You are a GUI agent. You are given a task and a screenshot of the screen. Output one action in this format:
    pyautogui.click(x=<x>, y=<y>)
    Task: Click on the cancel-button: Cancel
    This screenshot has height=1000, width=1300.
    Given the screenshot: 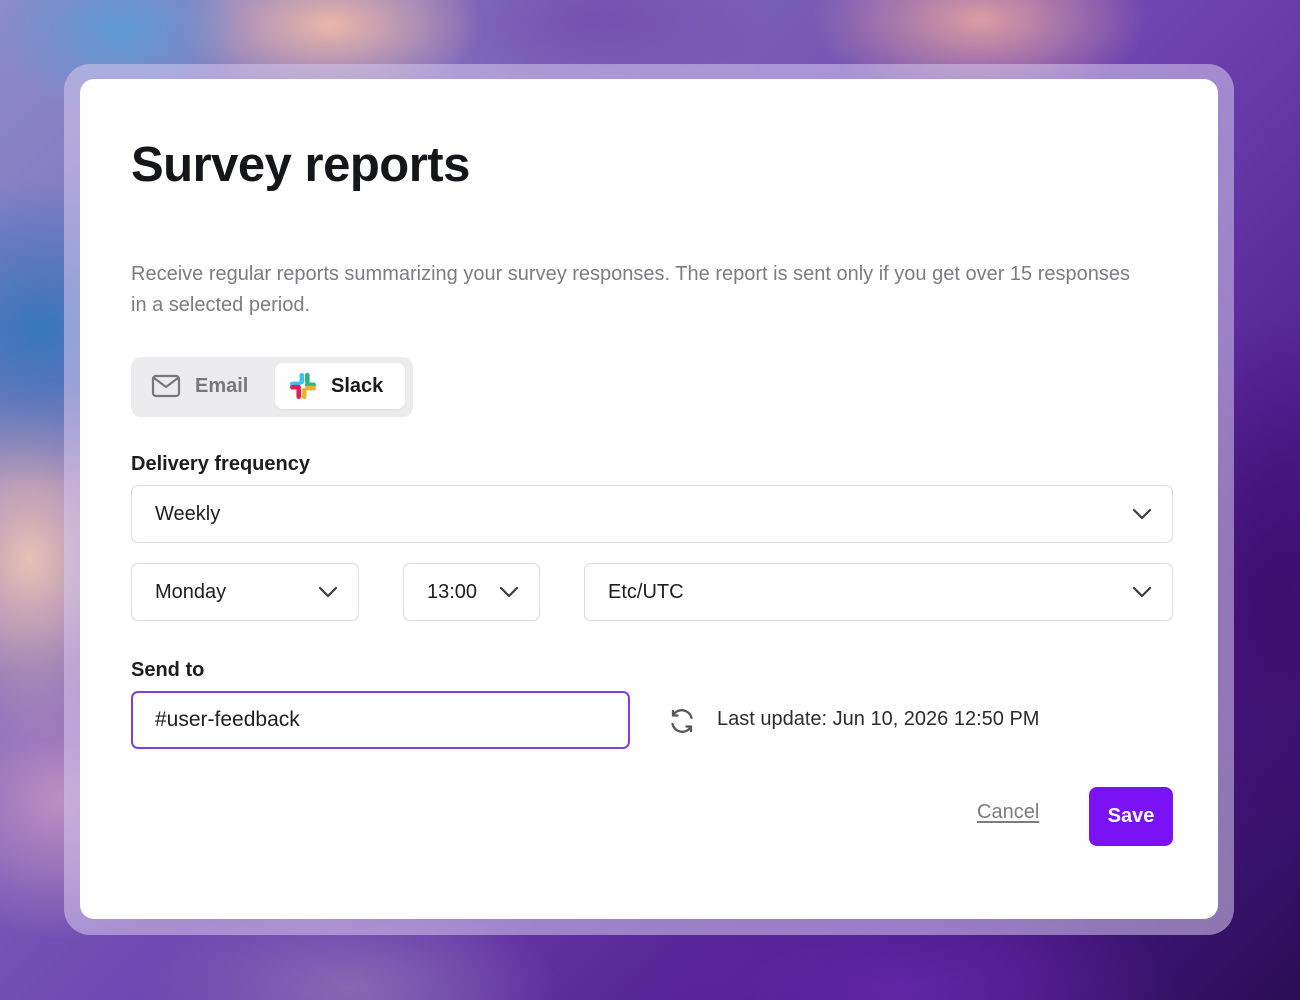 What is the action you would take?
    pyautogui.click(x=1008, y=812)
    